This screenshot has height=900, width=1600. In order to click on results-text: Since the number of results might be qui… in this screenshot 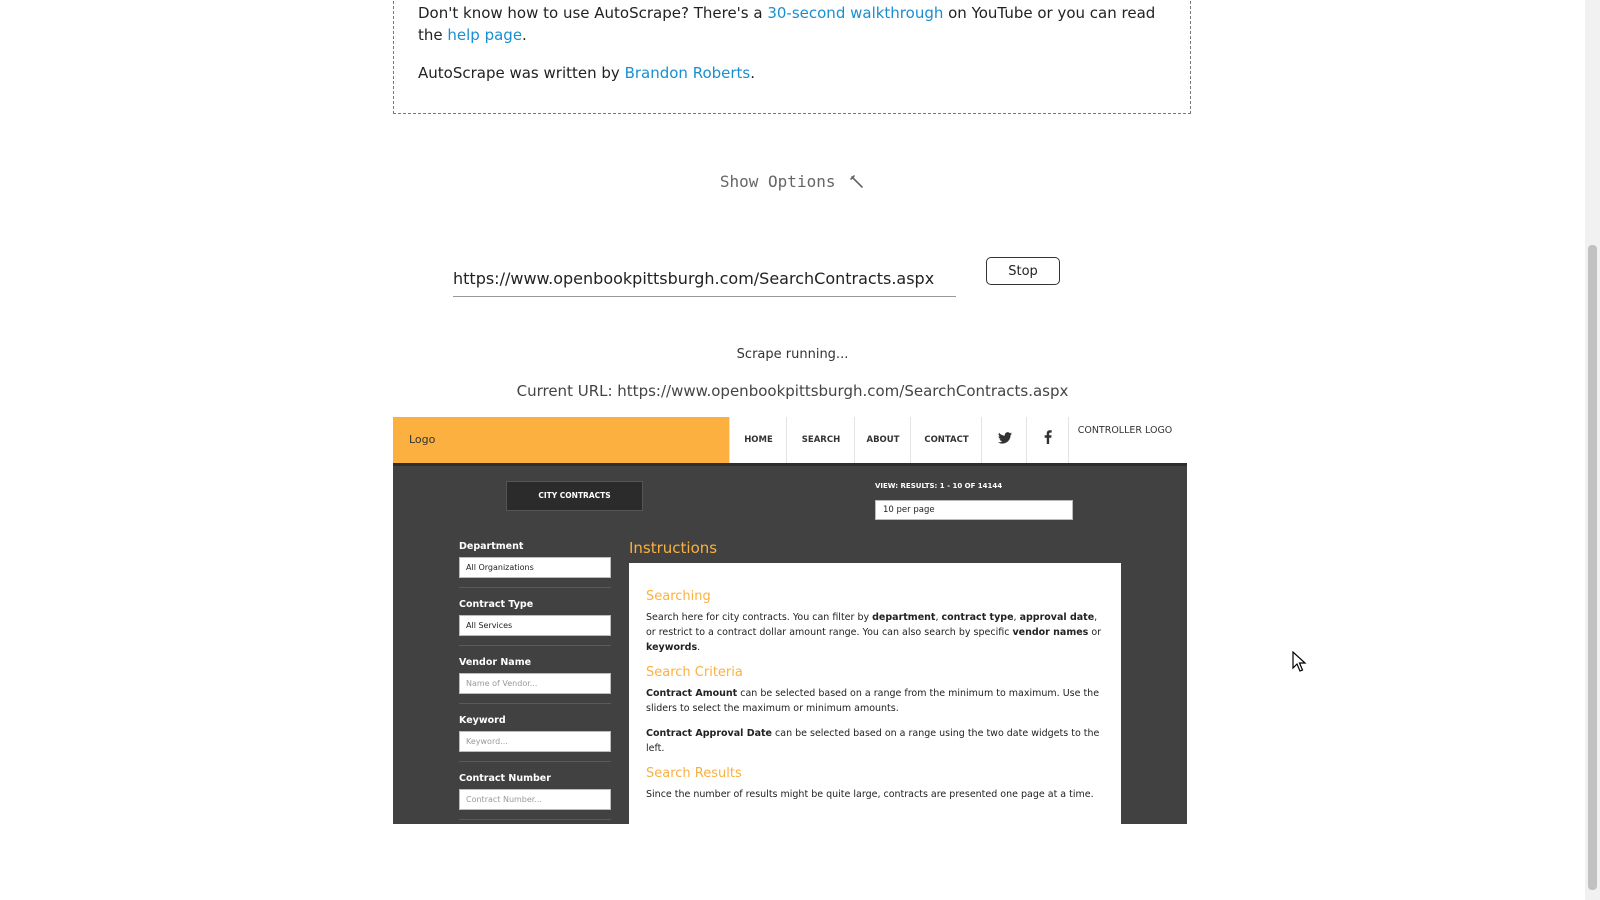, I will do `click(870, 794)`.